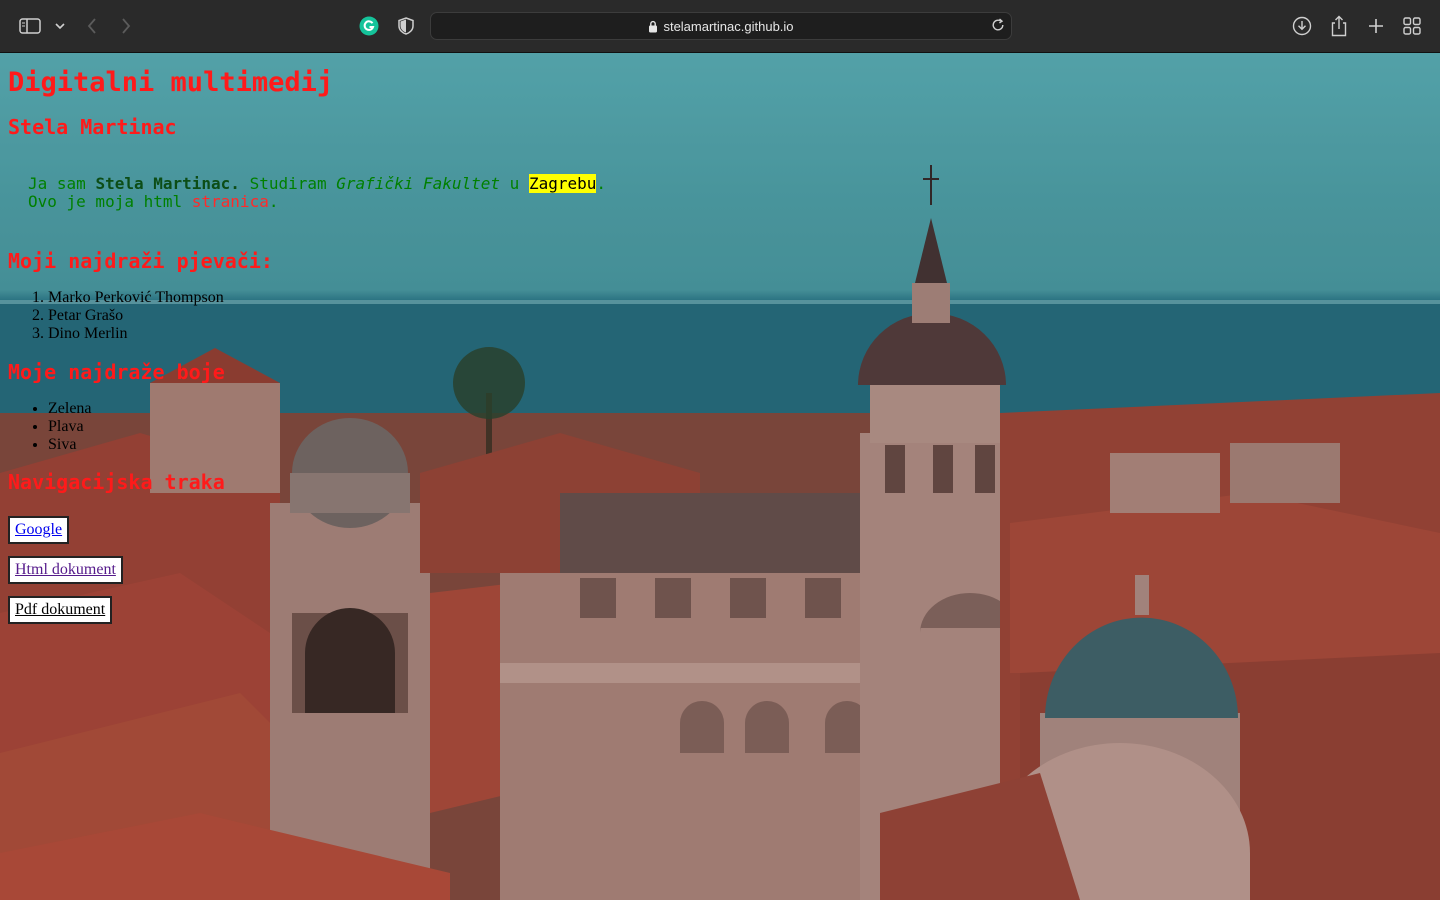 Image resolution: width=1440 pixels, height=900 pixels. What do you see at coordinates (136, 298) in the screenshot?
I see `list-item: Marko Perković Thompson` at bounding box center [136, 298].